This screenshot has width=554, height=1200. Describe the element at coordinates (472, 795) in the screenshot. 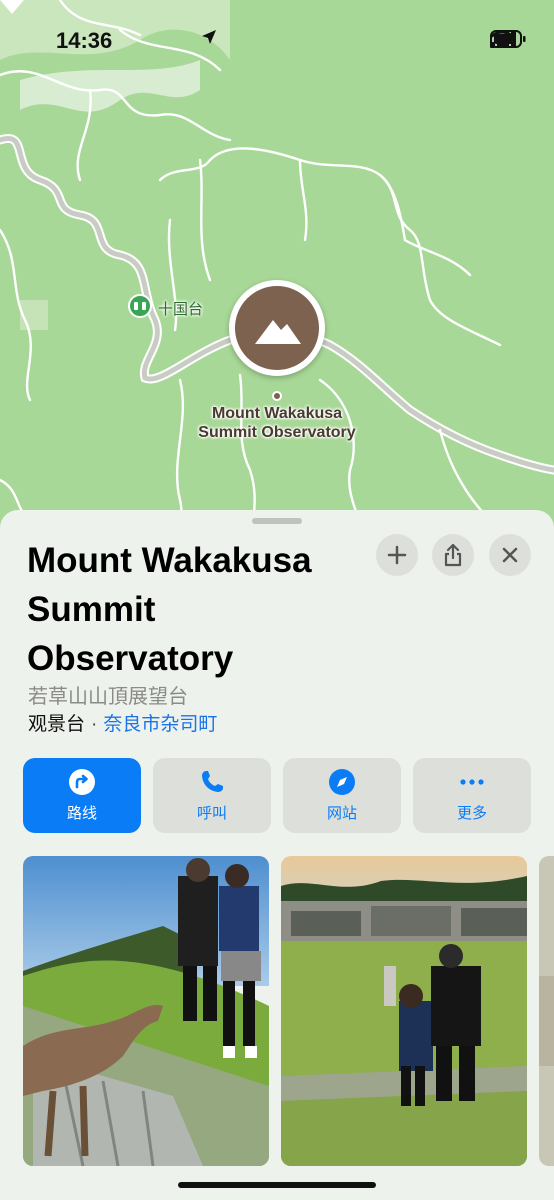

I see `more-button: 更多` at that location.